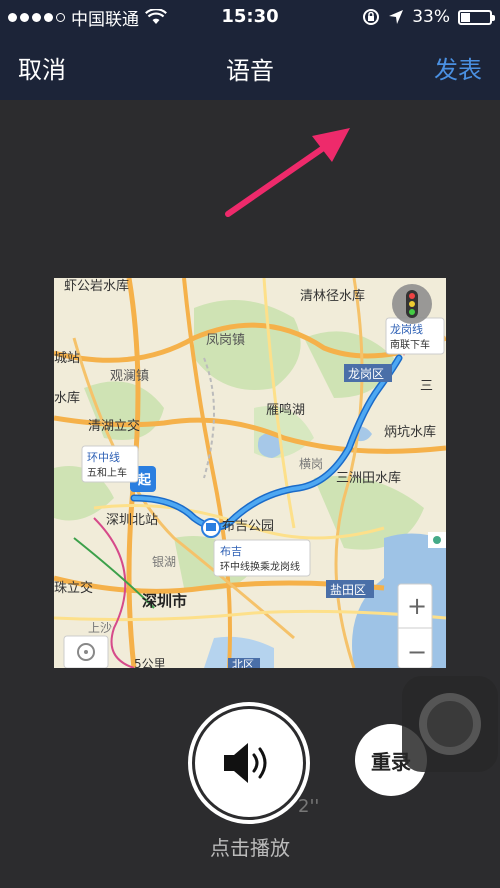 The image size is (500, 888). Describe the element at coordinates (67, 358) in the screenshot. I see `map-label: 城站` at that location.